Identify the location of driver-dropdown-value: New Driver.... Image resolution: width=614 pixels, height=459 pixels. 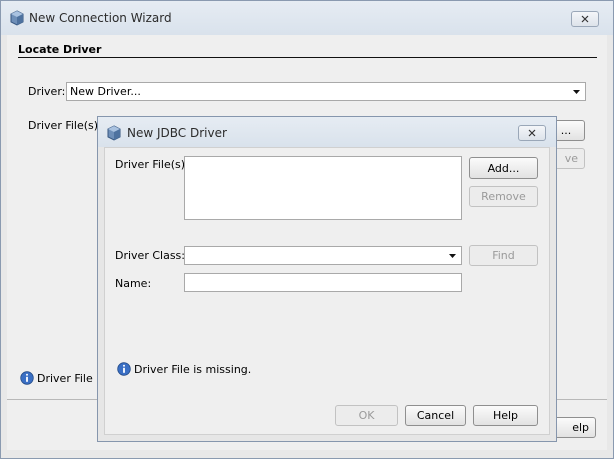
(105, 91).